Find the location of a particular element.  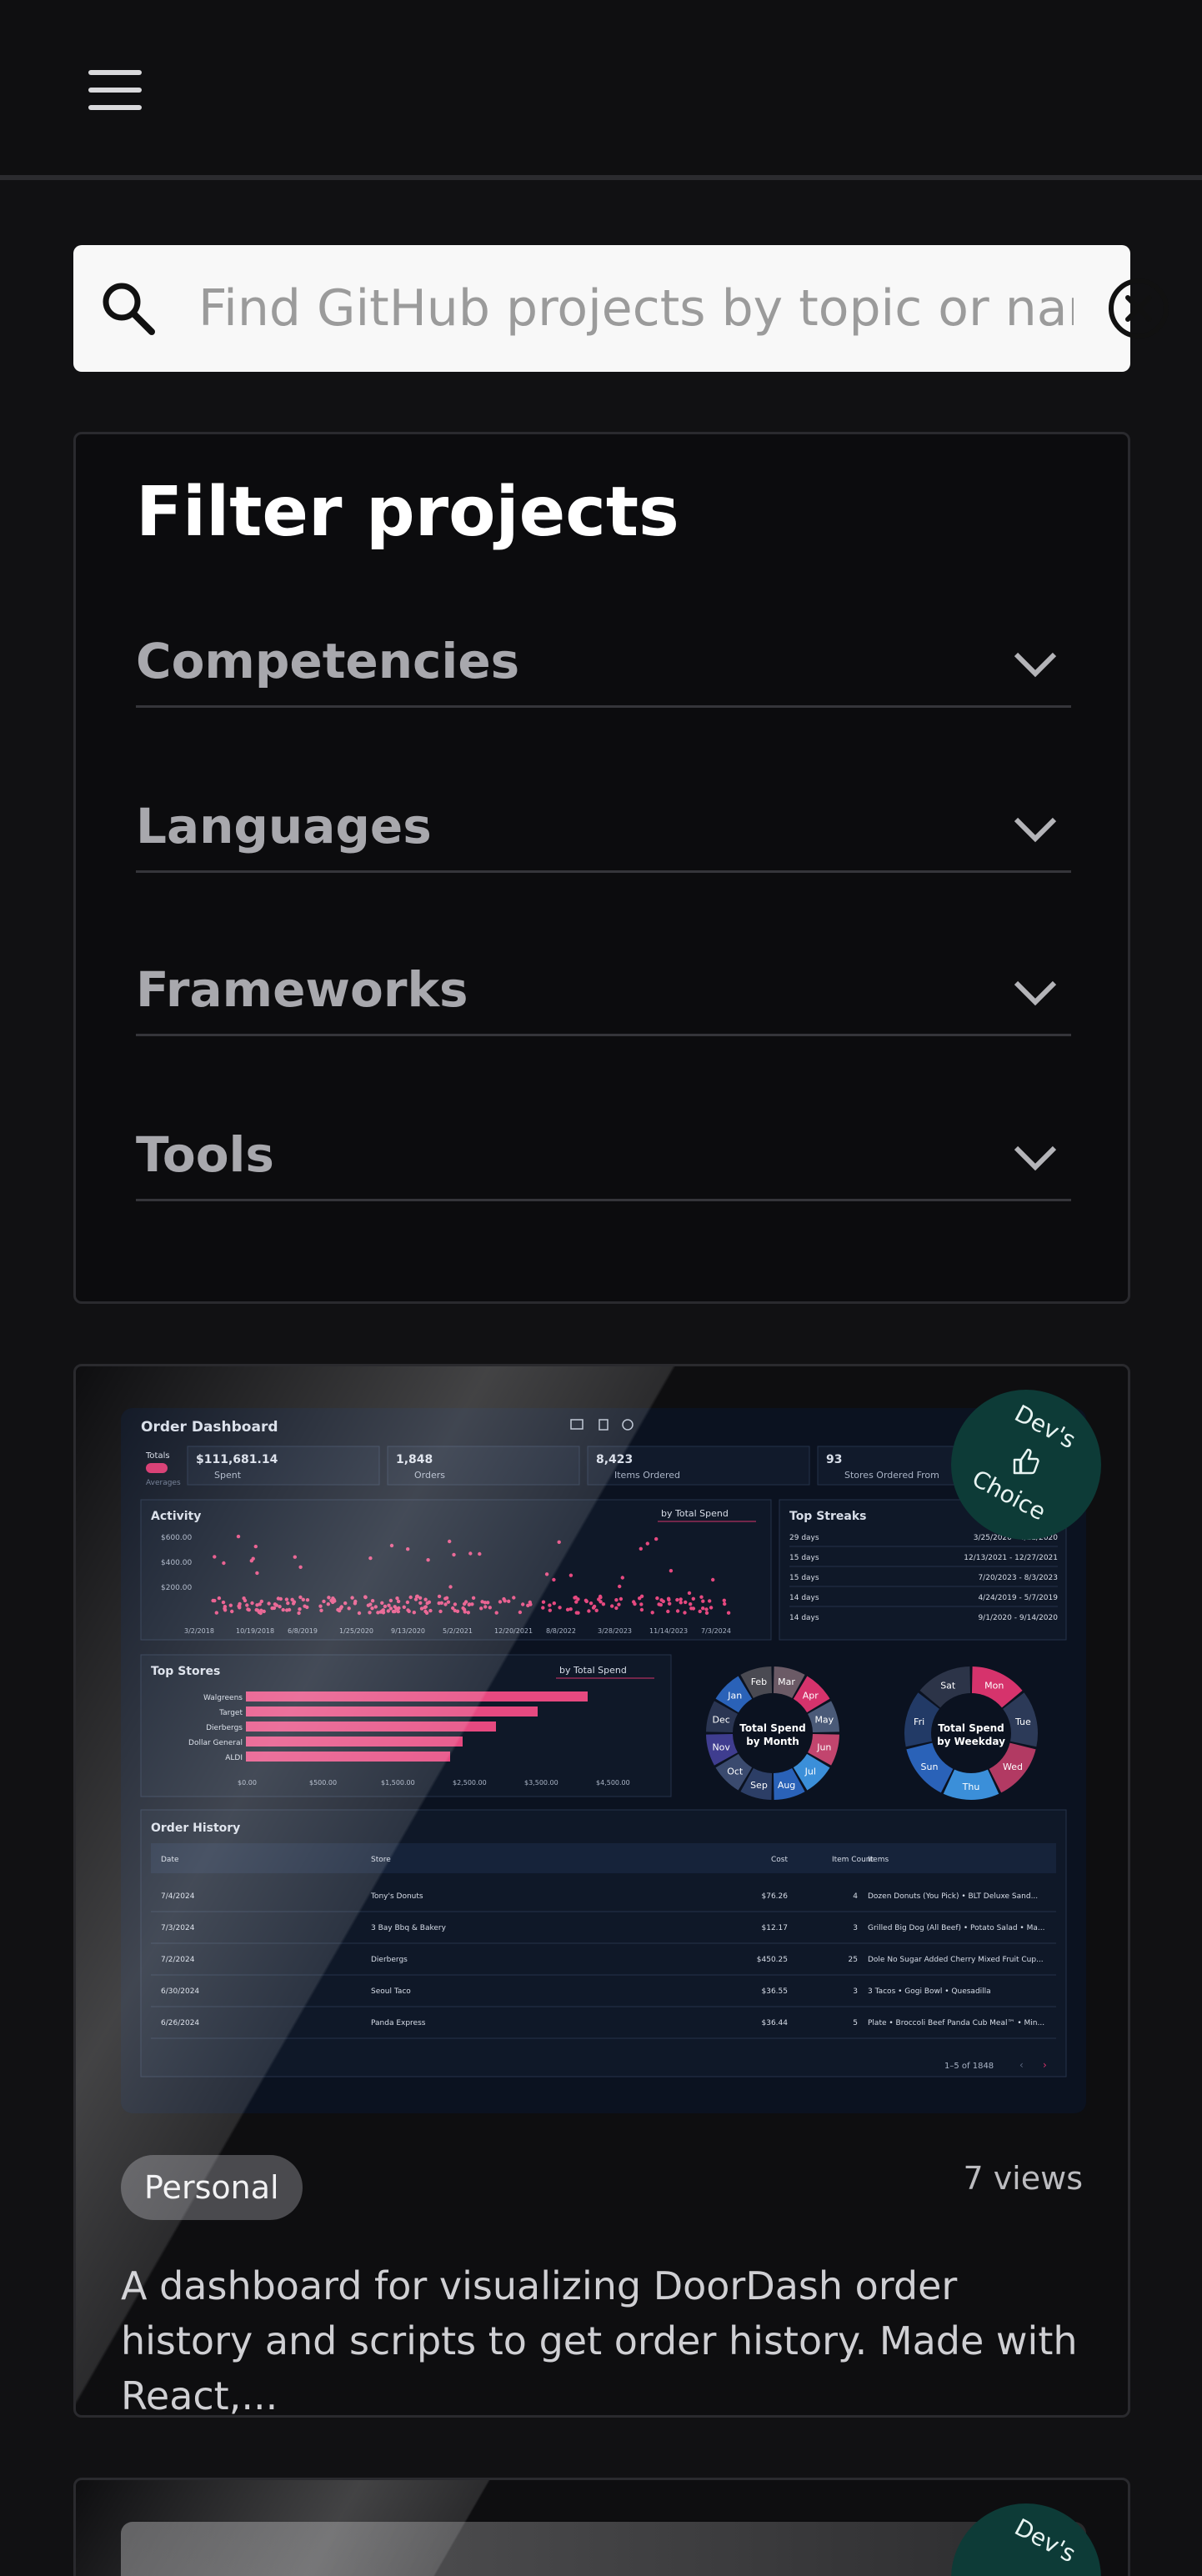

filter-section-languages: Languages is located at coordinates (603, 831).